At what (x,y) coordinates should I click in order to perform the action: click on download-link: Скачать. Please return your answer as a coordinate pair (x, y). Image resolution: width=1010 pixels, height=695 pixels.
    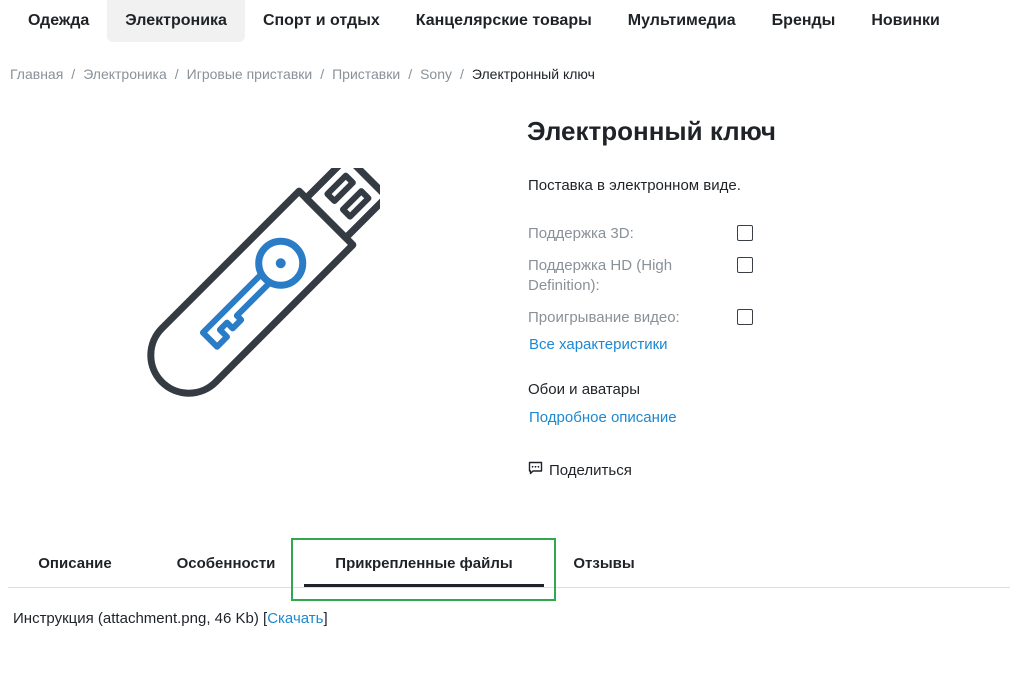
    Looking at the image, I should click on (295, 618).